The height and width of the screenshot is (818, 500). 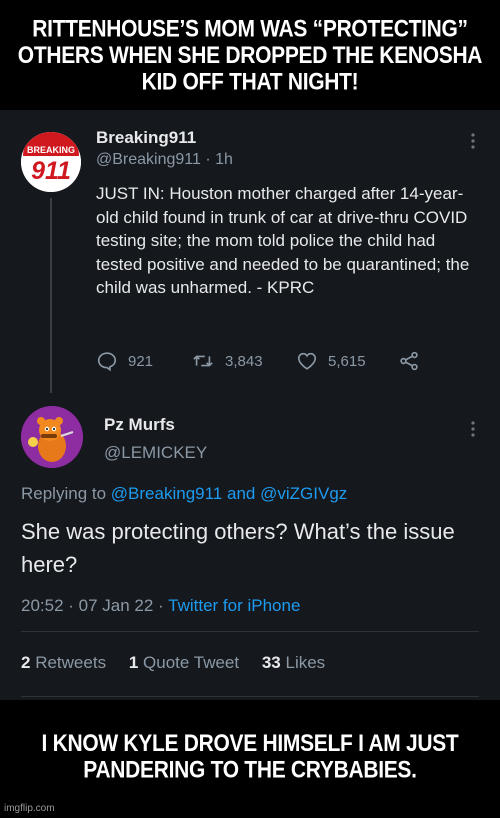 I want to click on reply-button: 921, so click(x=124, y=361).